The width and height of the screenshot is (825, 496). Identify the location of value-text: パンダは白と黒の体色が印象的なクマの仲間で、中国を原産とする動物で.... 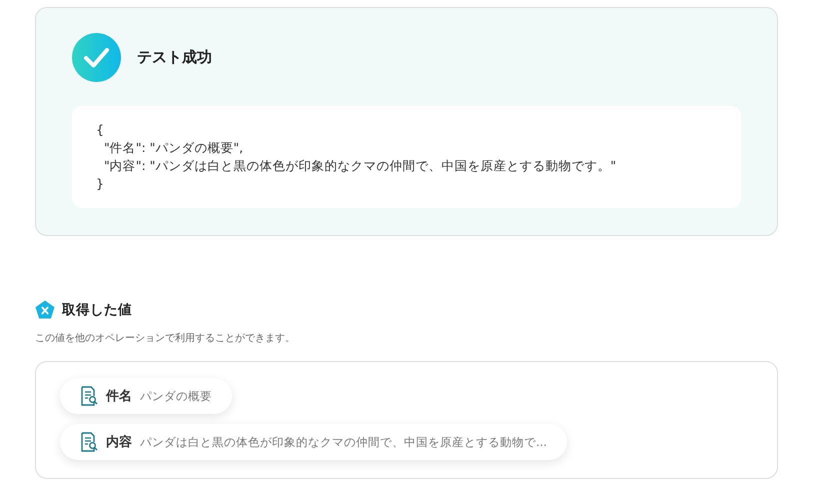
(343, 442).